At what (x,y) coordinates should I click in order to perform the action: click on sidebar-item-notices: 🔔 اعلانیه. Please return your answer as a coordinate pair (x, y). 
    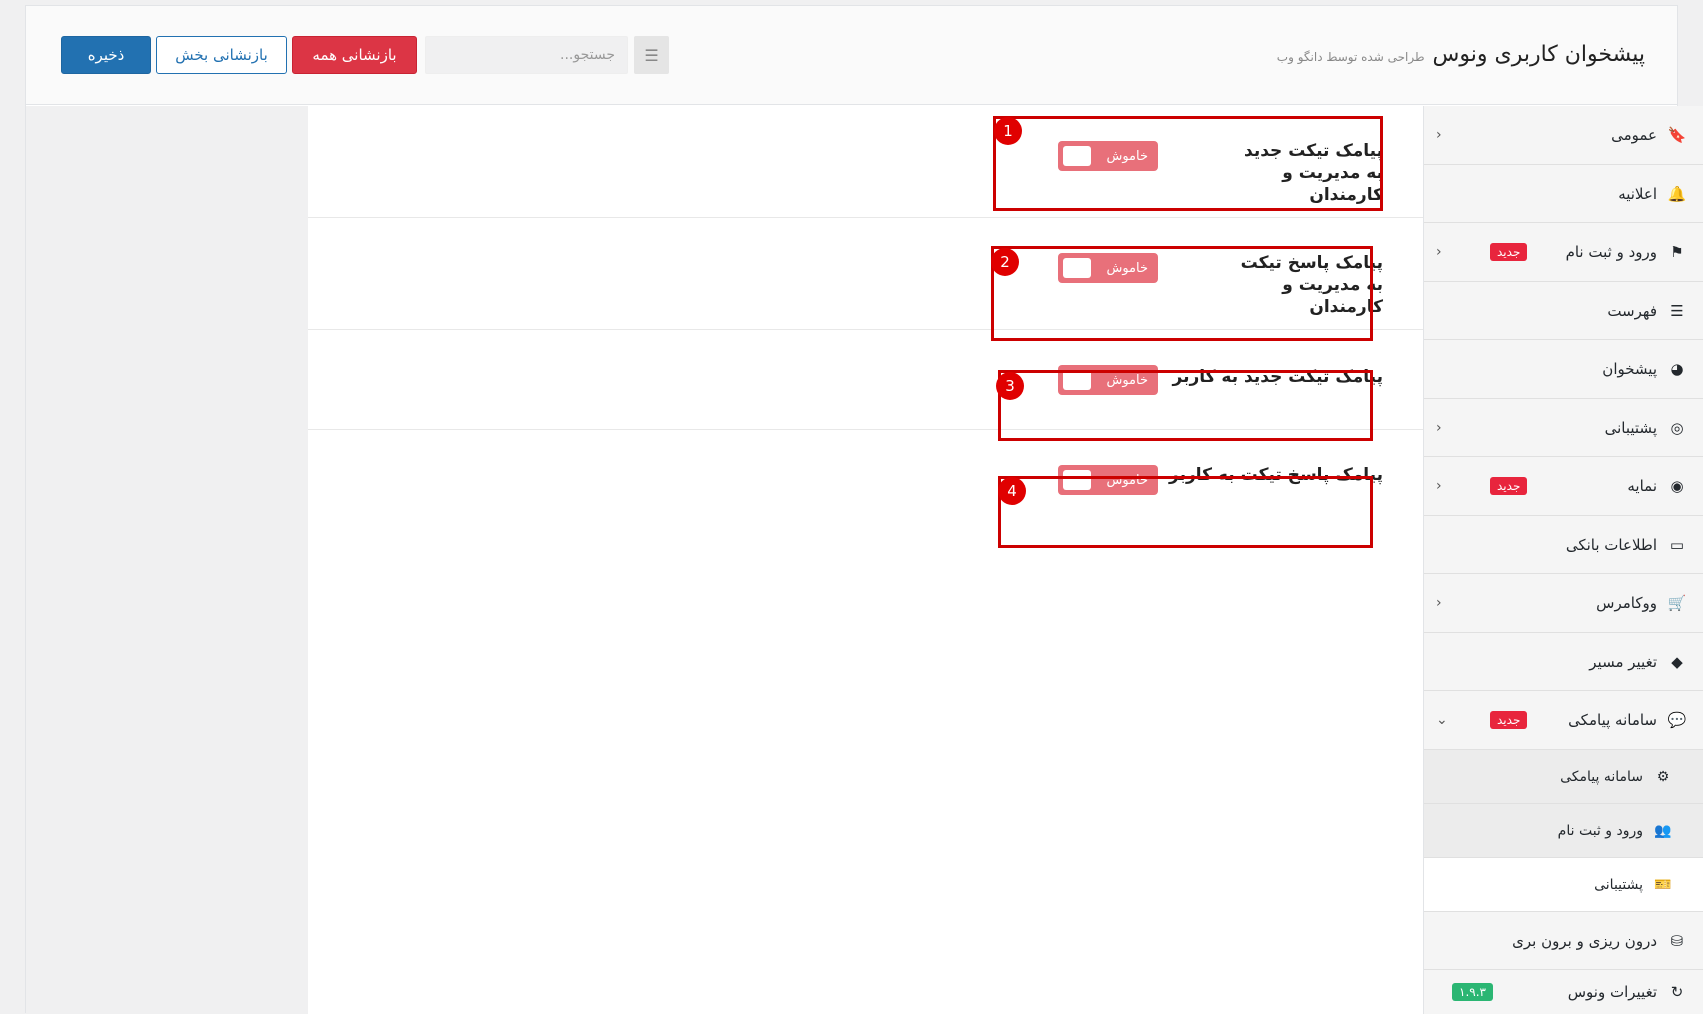
    Looking at the image, I should click on (1563, 194).